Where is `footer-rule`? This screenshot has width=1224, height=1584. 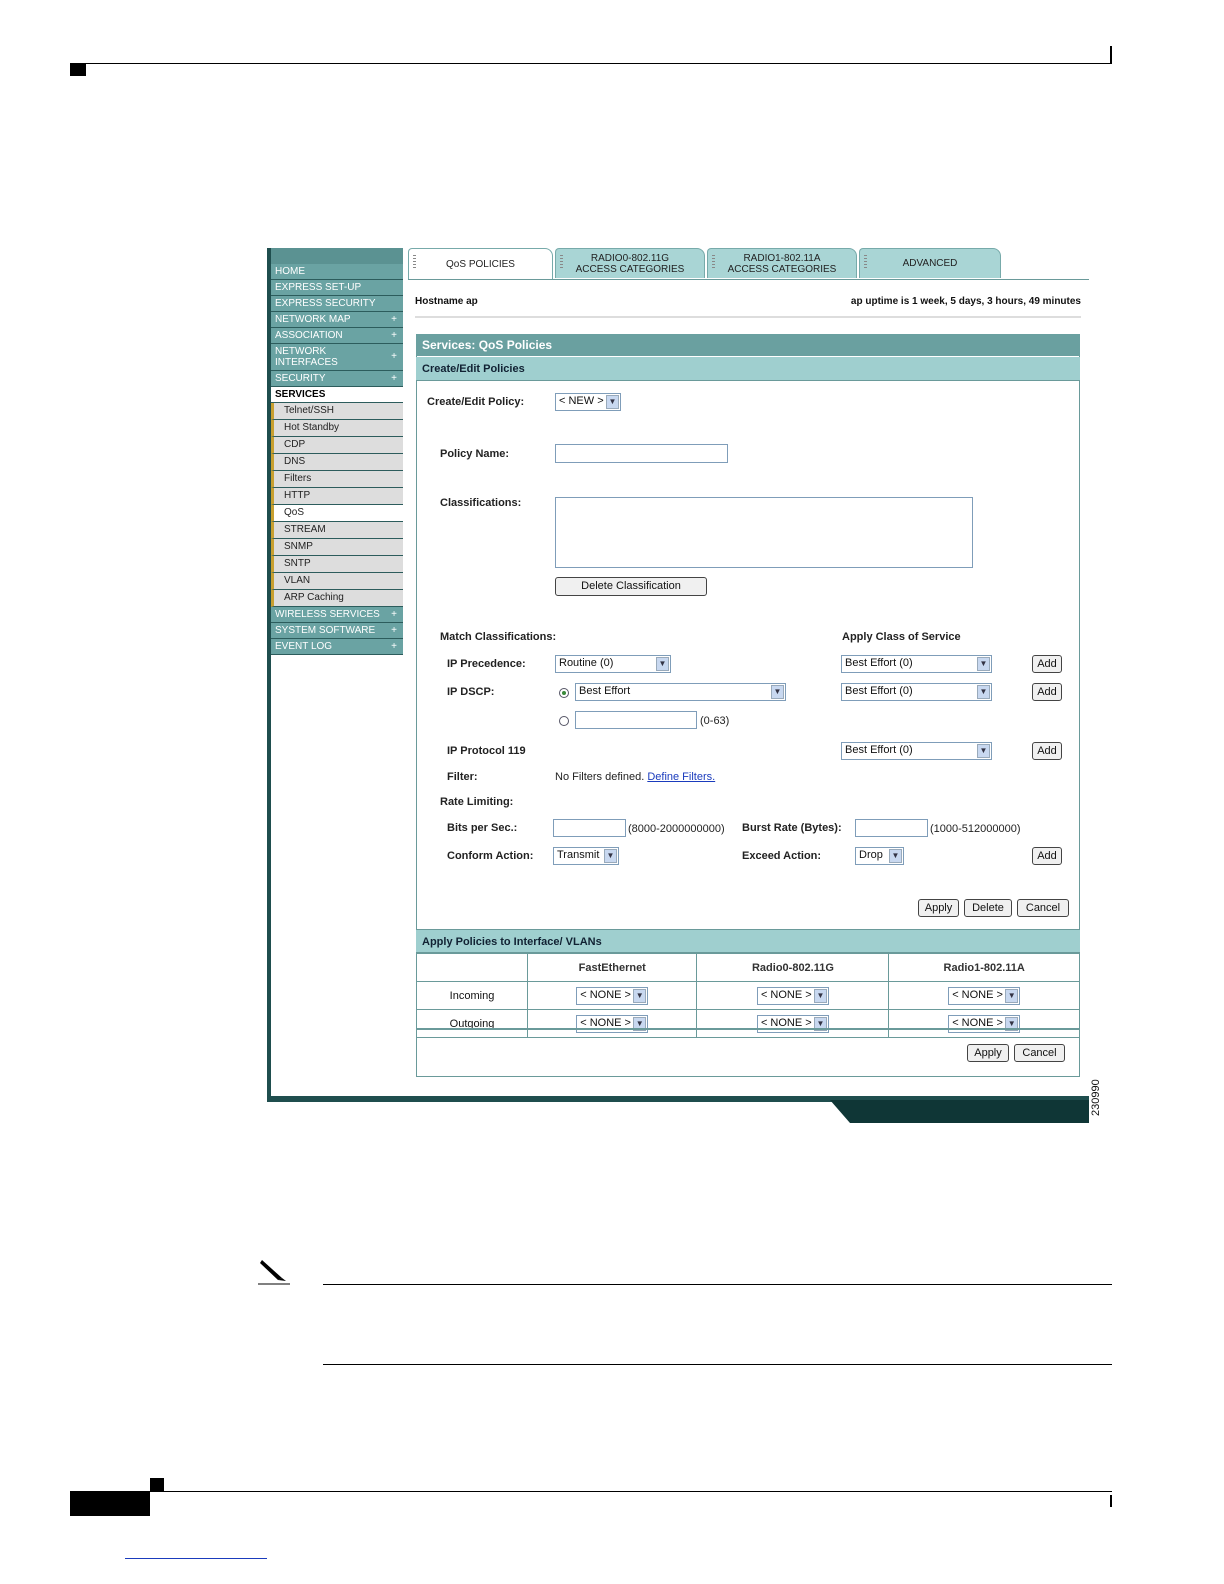
footer-rule is located at coordinates (591, 1491).